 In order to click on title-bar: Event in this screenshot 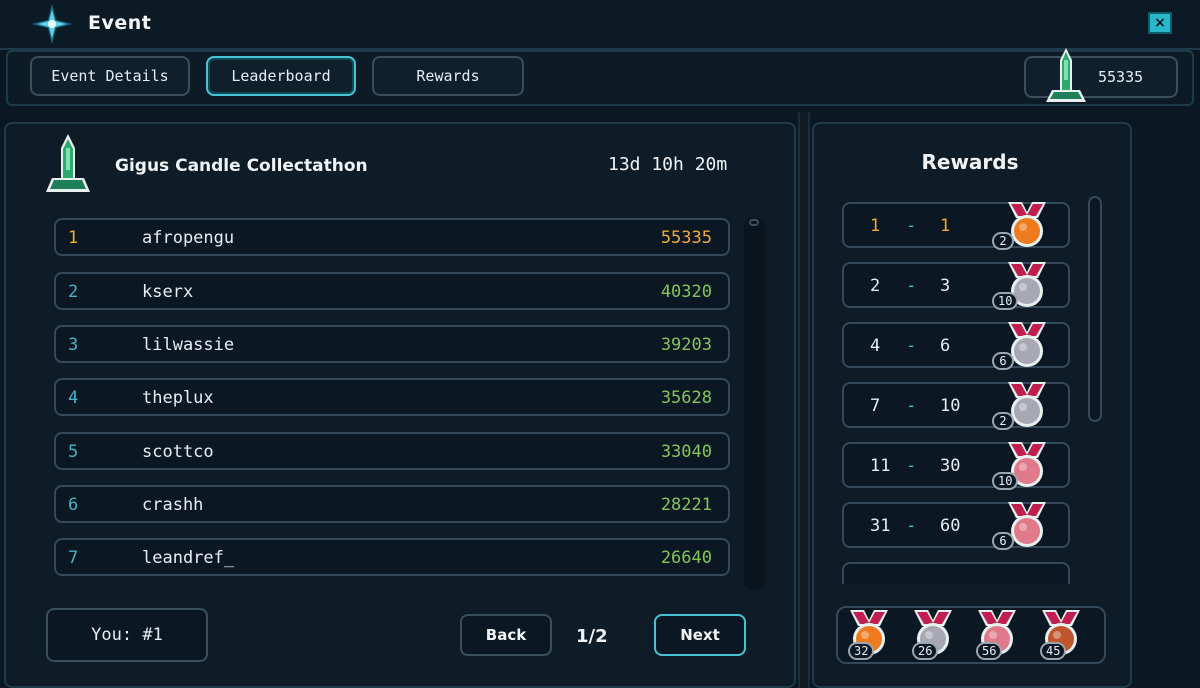, I will do `click(600, 25)`.